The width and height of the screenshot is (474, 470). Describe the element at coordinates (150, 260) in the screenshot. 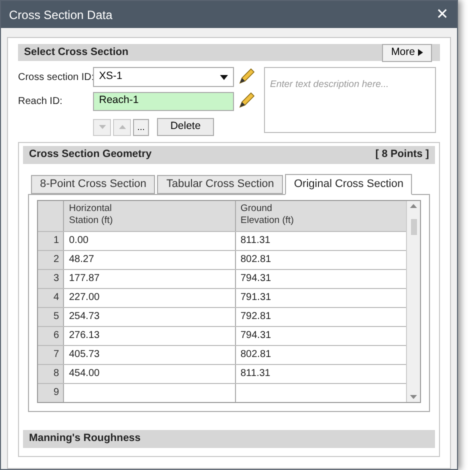

I see `table-cell: 48.27` at that location.